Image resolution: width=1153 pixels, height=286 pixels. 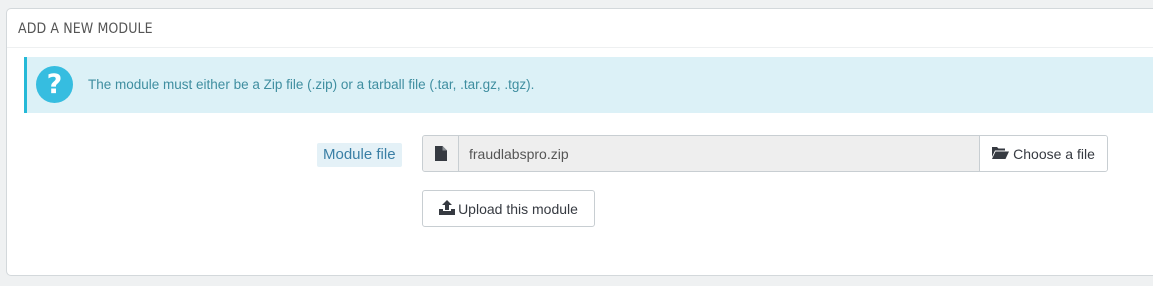 I want to click on upload-module-label: Upload this module, so click(x=518, y=208).